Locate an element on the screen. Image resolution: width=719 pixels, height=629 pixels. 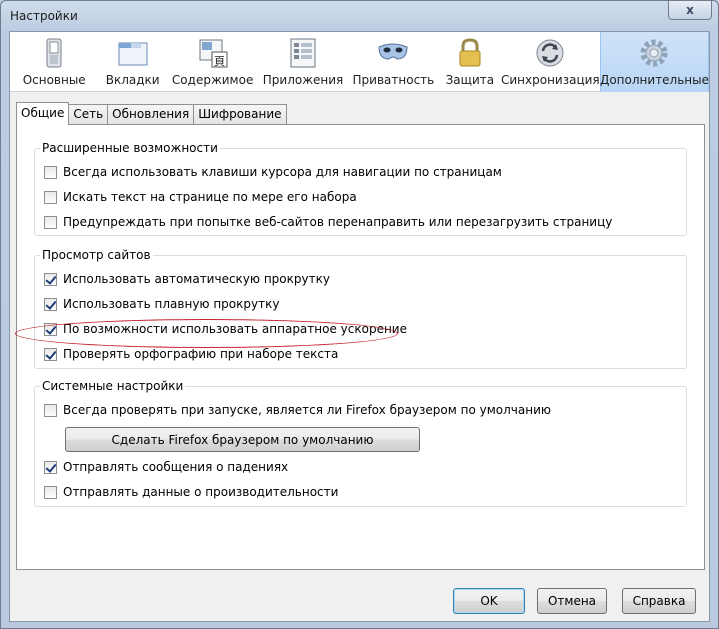
pane-security: Защита is located at coordinates (470, 62).